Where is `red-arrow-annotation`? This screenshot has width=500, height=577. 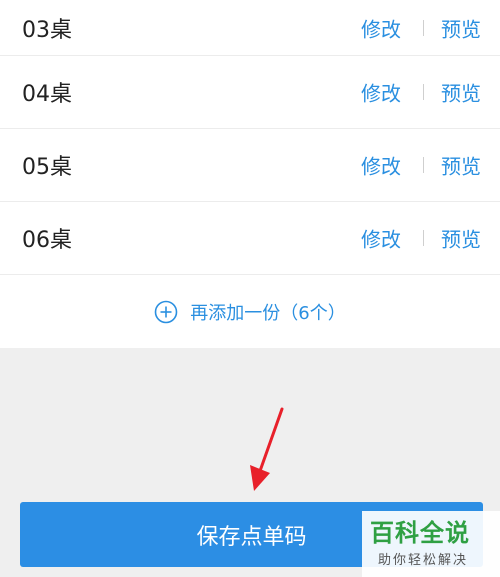 red-arrow-annotation is located at coordinates (267, 449).